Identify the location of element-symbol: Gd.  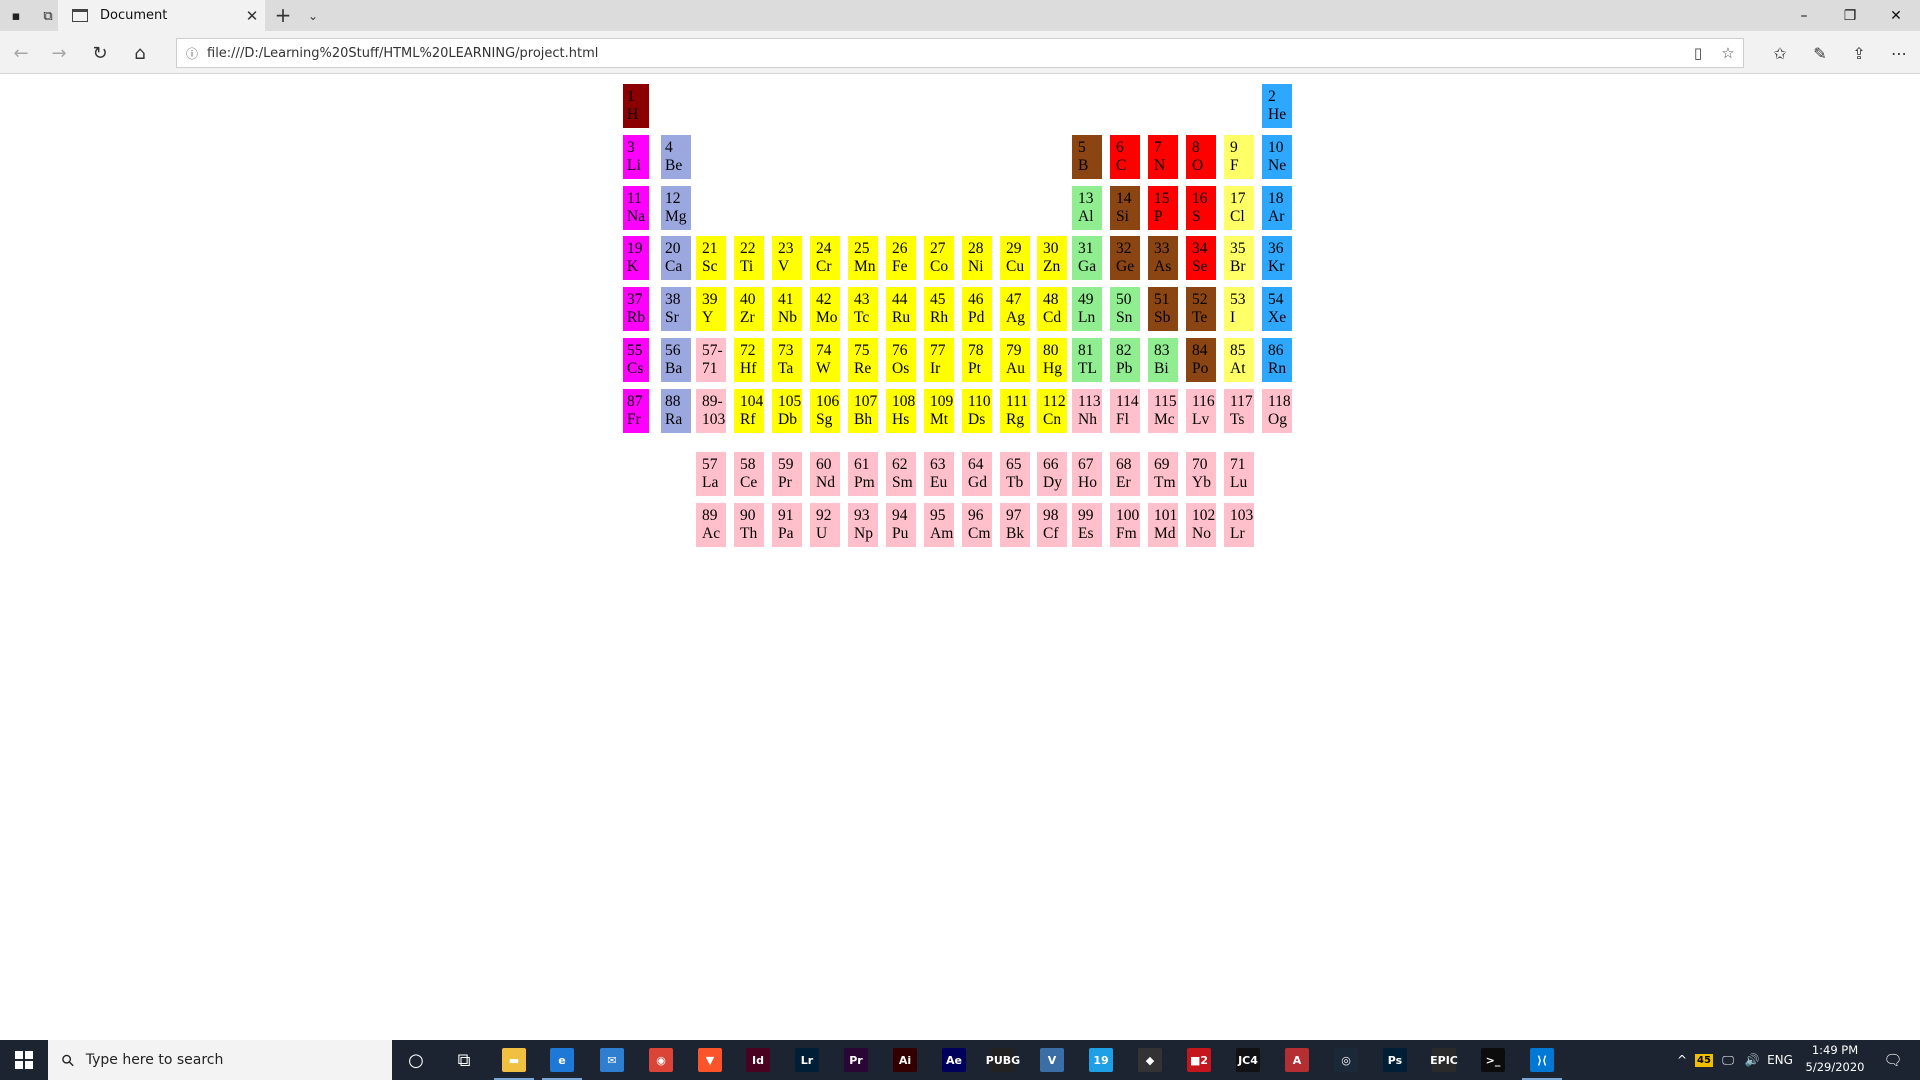
(977, 482).